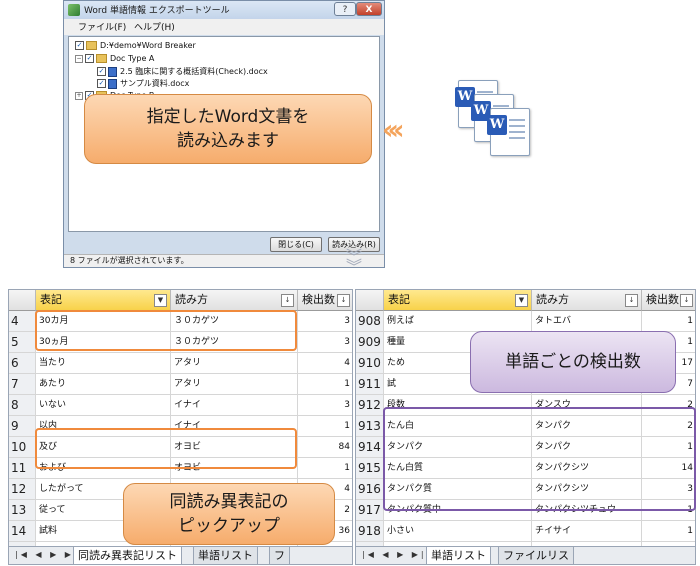 Image resolution: width=700 pixels, height=566 pixels. What do you see at coordinates (79, 95) in the screenshot?
I see `expand-icon: +` at bounding box center [79, 95].